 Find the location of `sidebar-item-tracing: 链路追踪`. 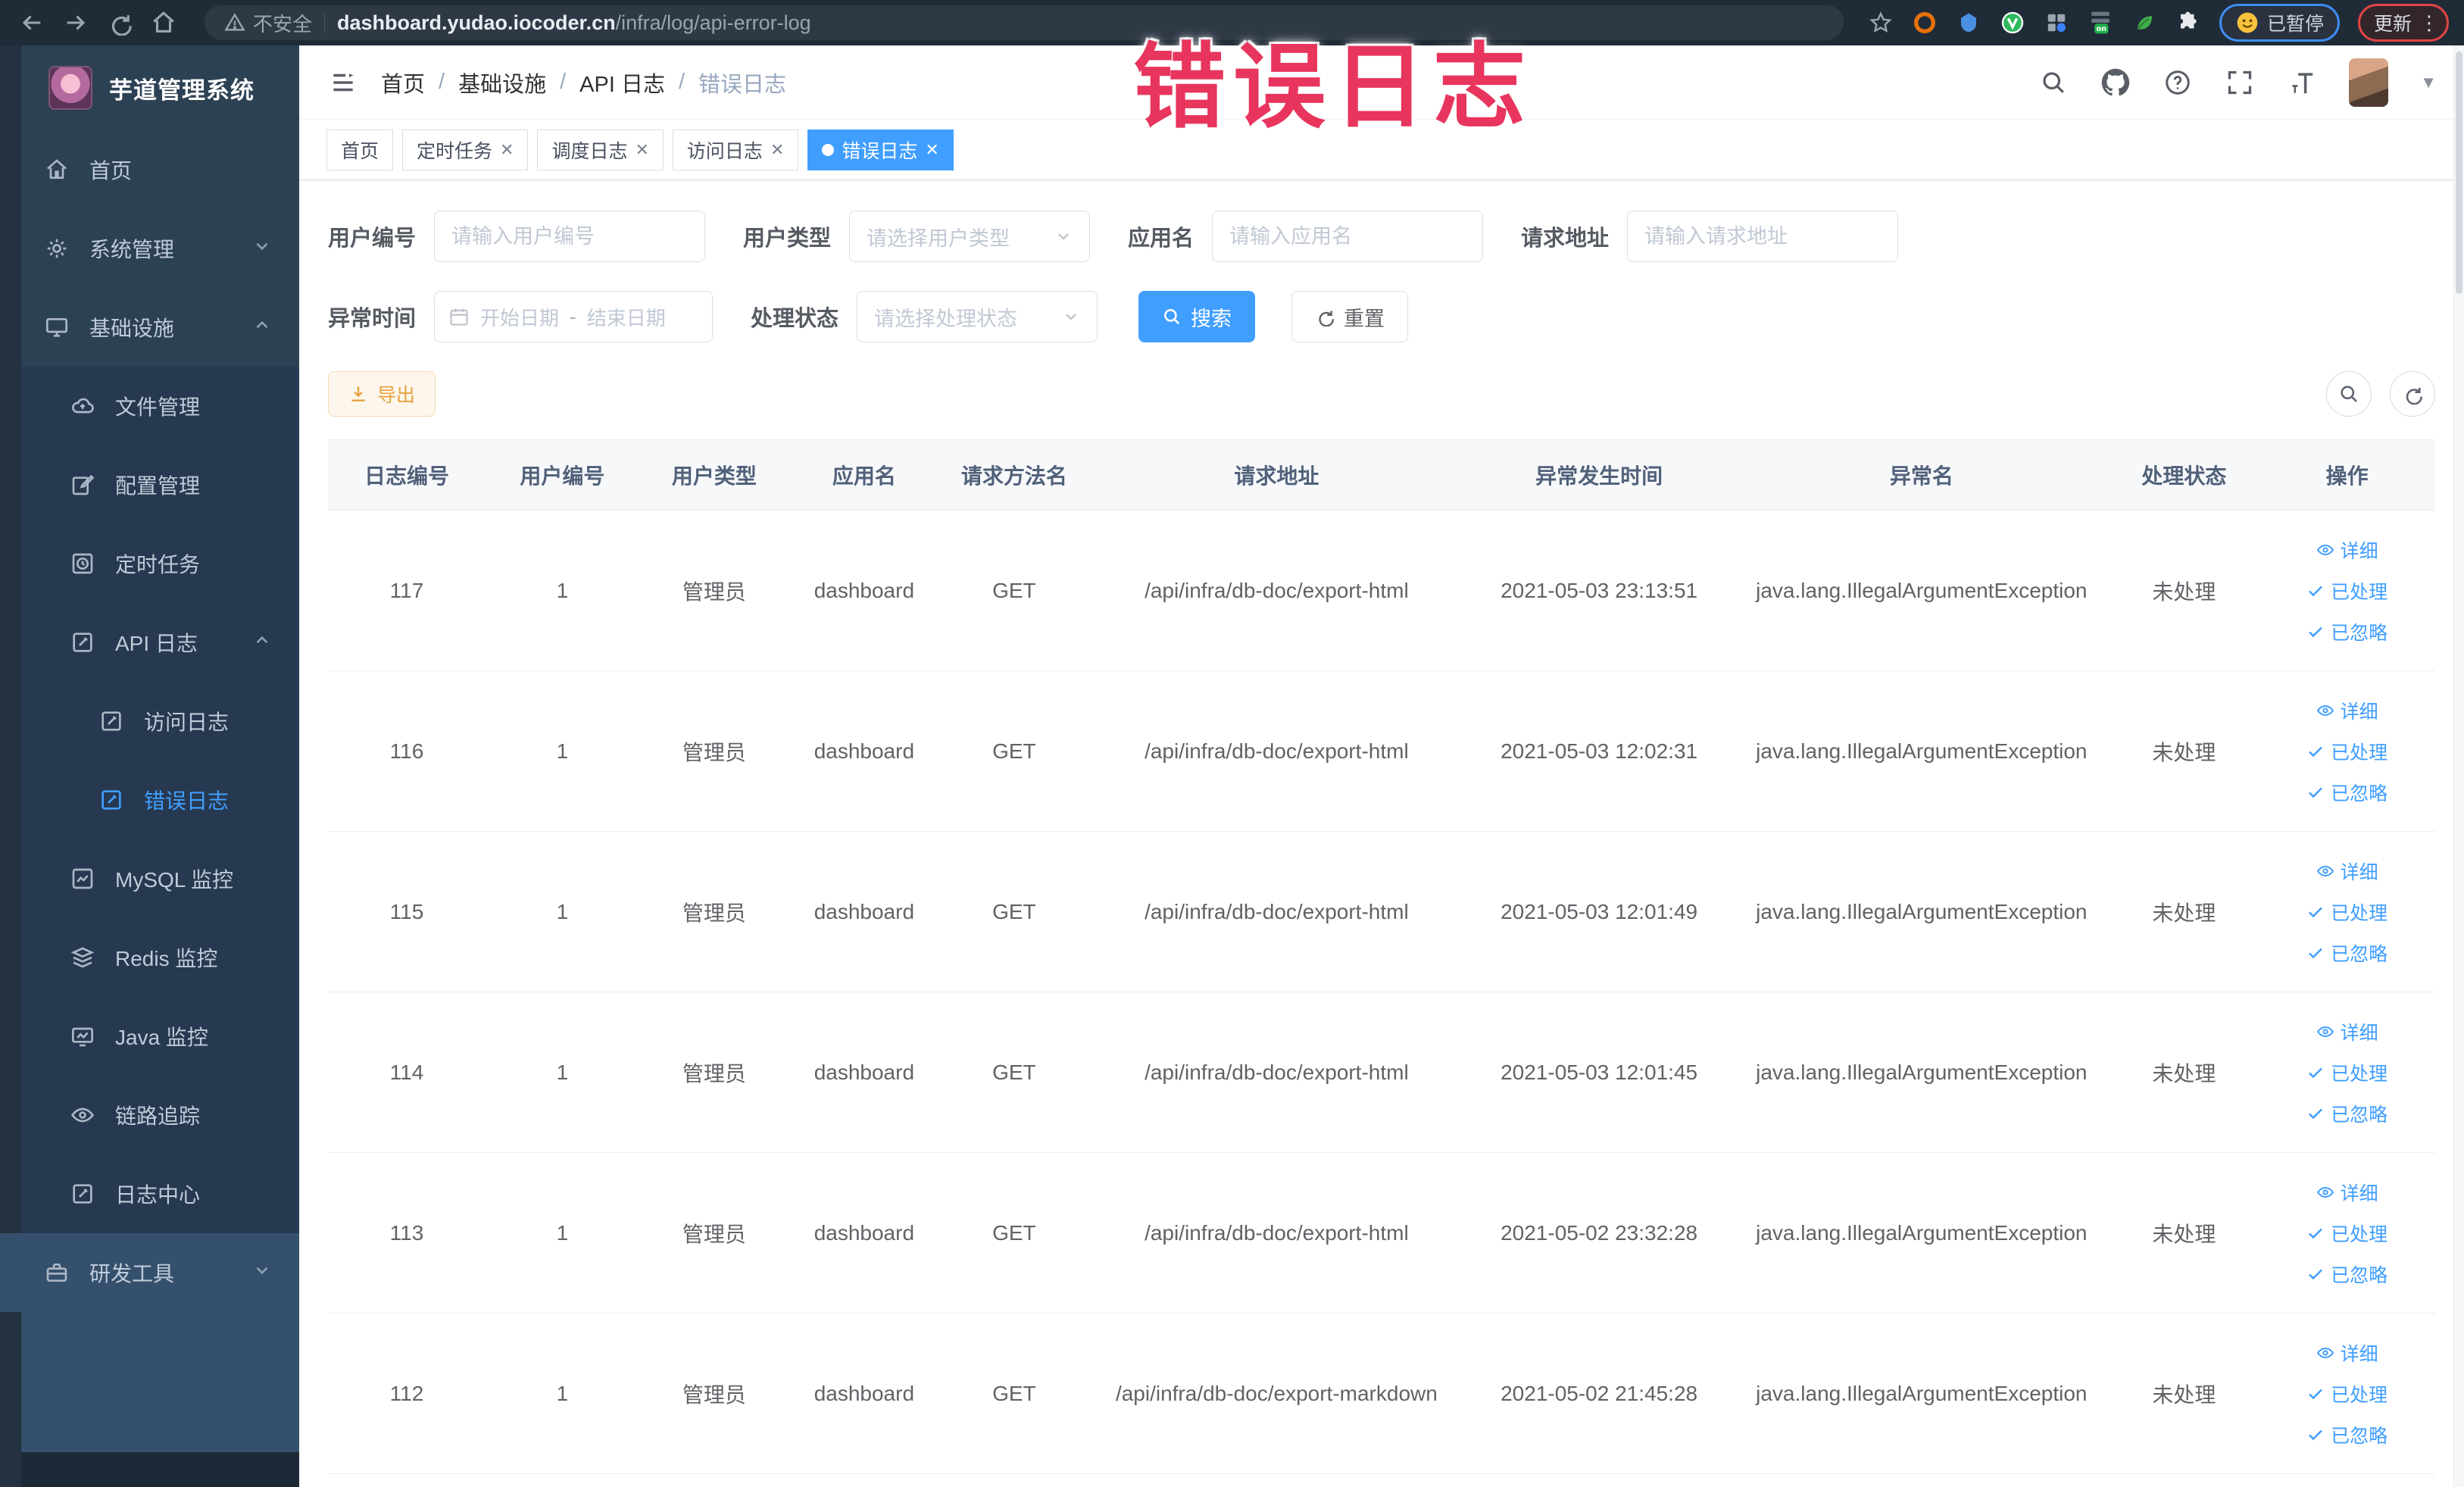

sidebar-item-tracing: 链路追踪 is located at coordinates (149, 1115).